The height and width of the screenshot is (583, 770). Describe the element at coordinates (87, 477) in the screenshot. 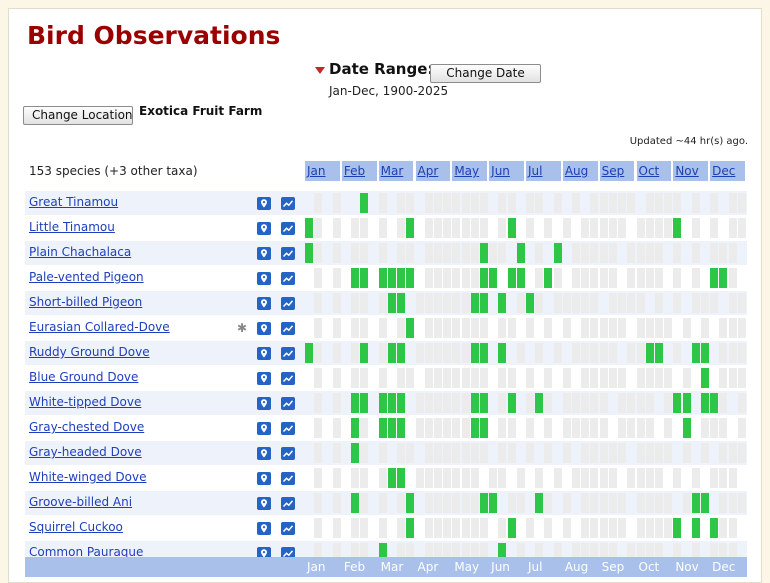

I see `species-link: White-winged Dove` at that location.